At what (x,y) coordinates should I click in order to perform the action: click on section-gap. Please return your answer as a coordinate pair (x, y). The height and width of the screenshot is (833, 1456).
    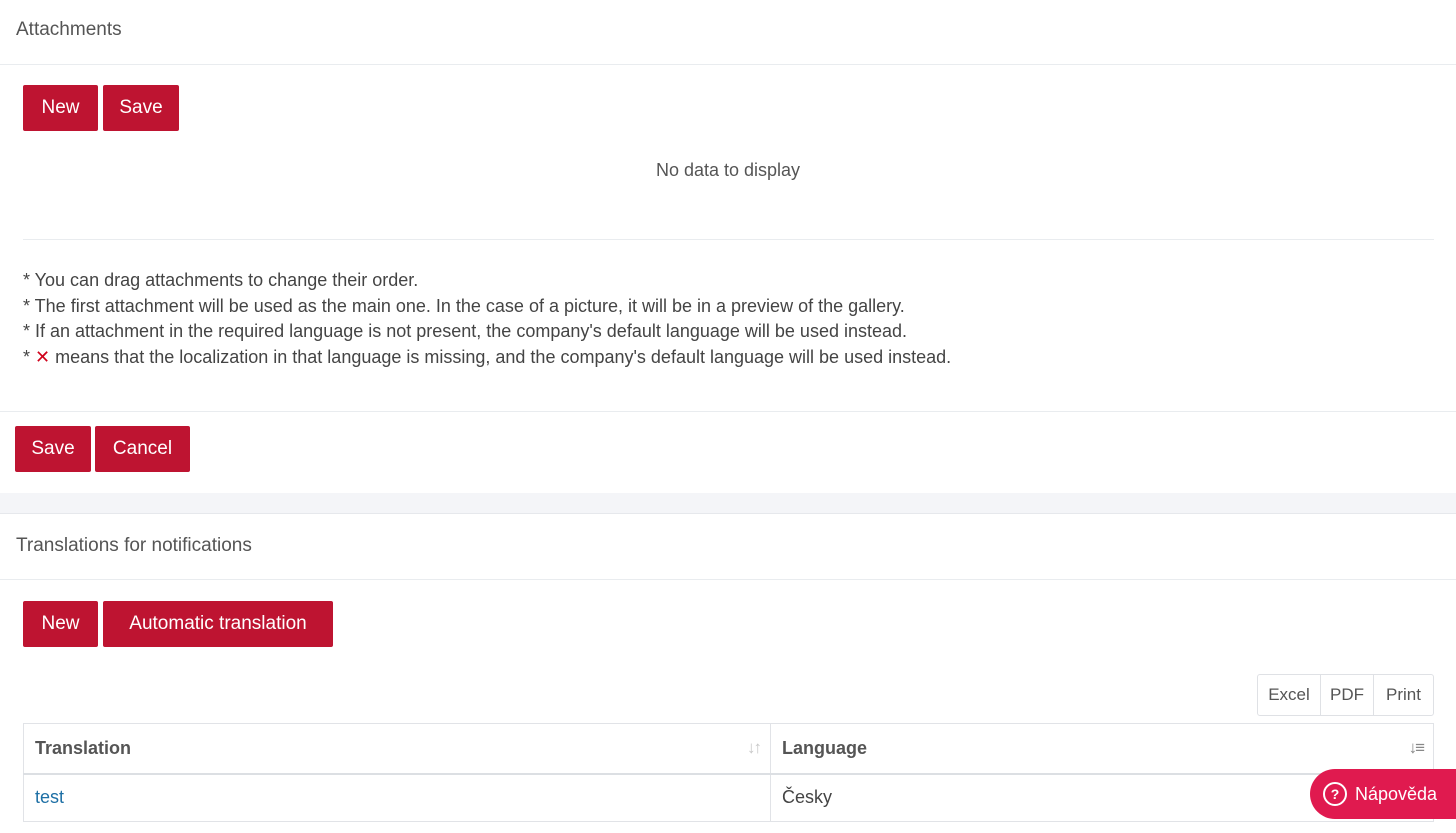
    Looking at the image, I should click on (728, 503).